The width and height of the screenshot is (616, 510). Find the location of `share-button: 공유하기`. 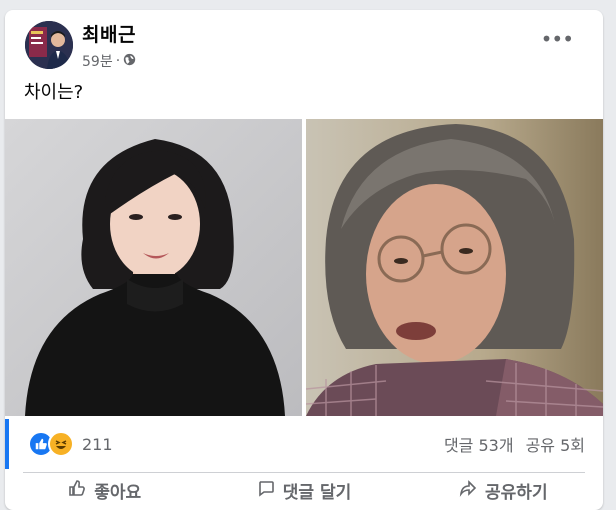

share-button: 공유하기 is located at coordinates (503, 490).